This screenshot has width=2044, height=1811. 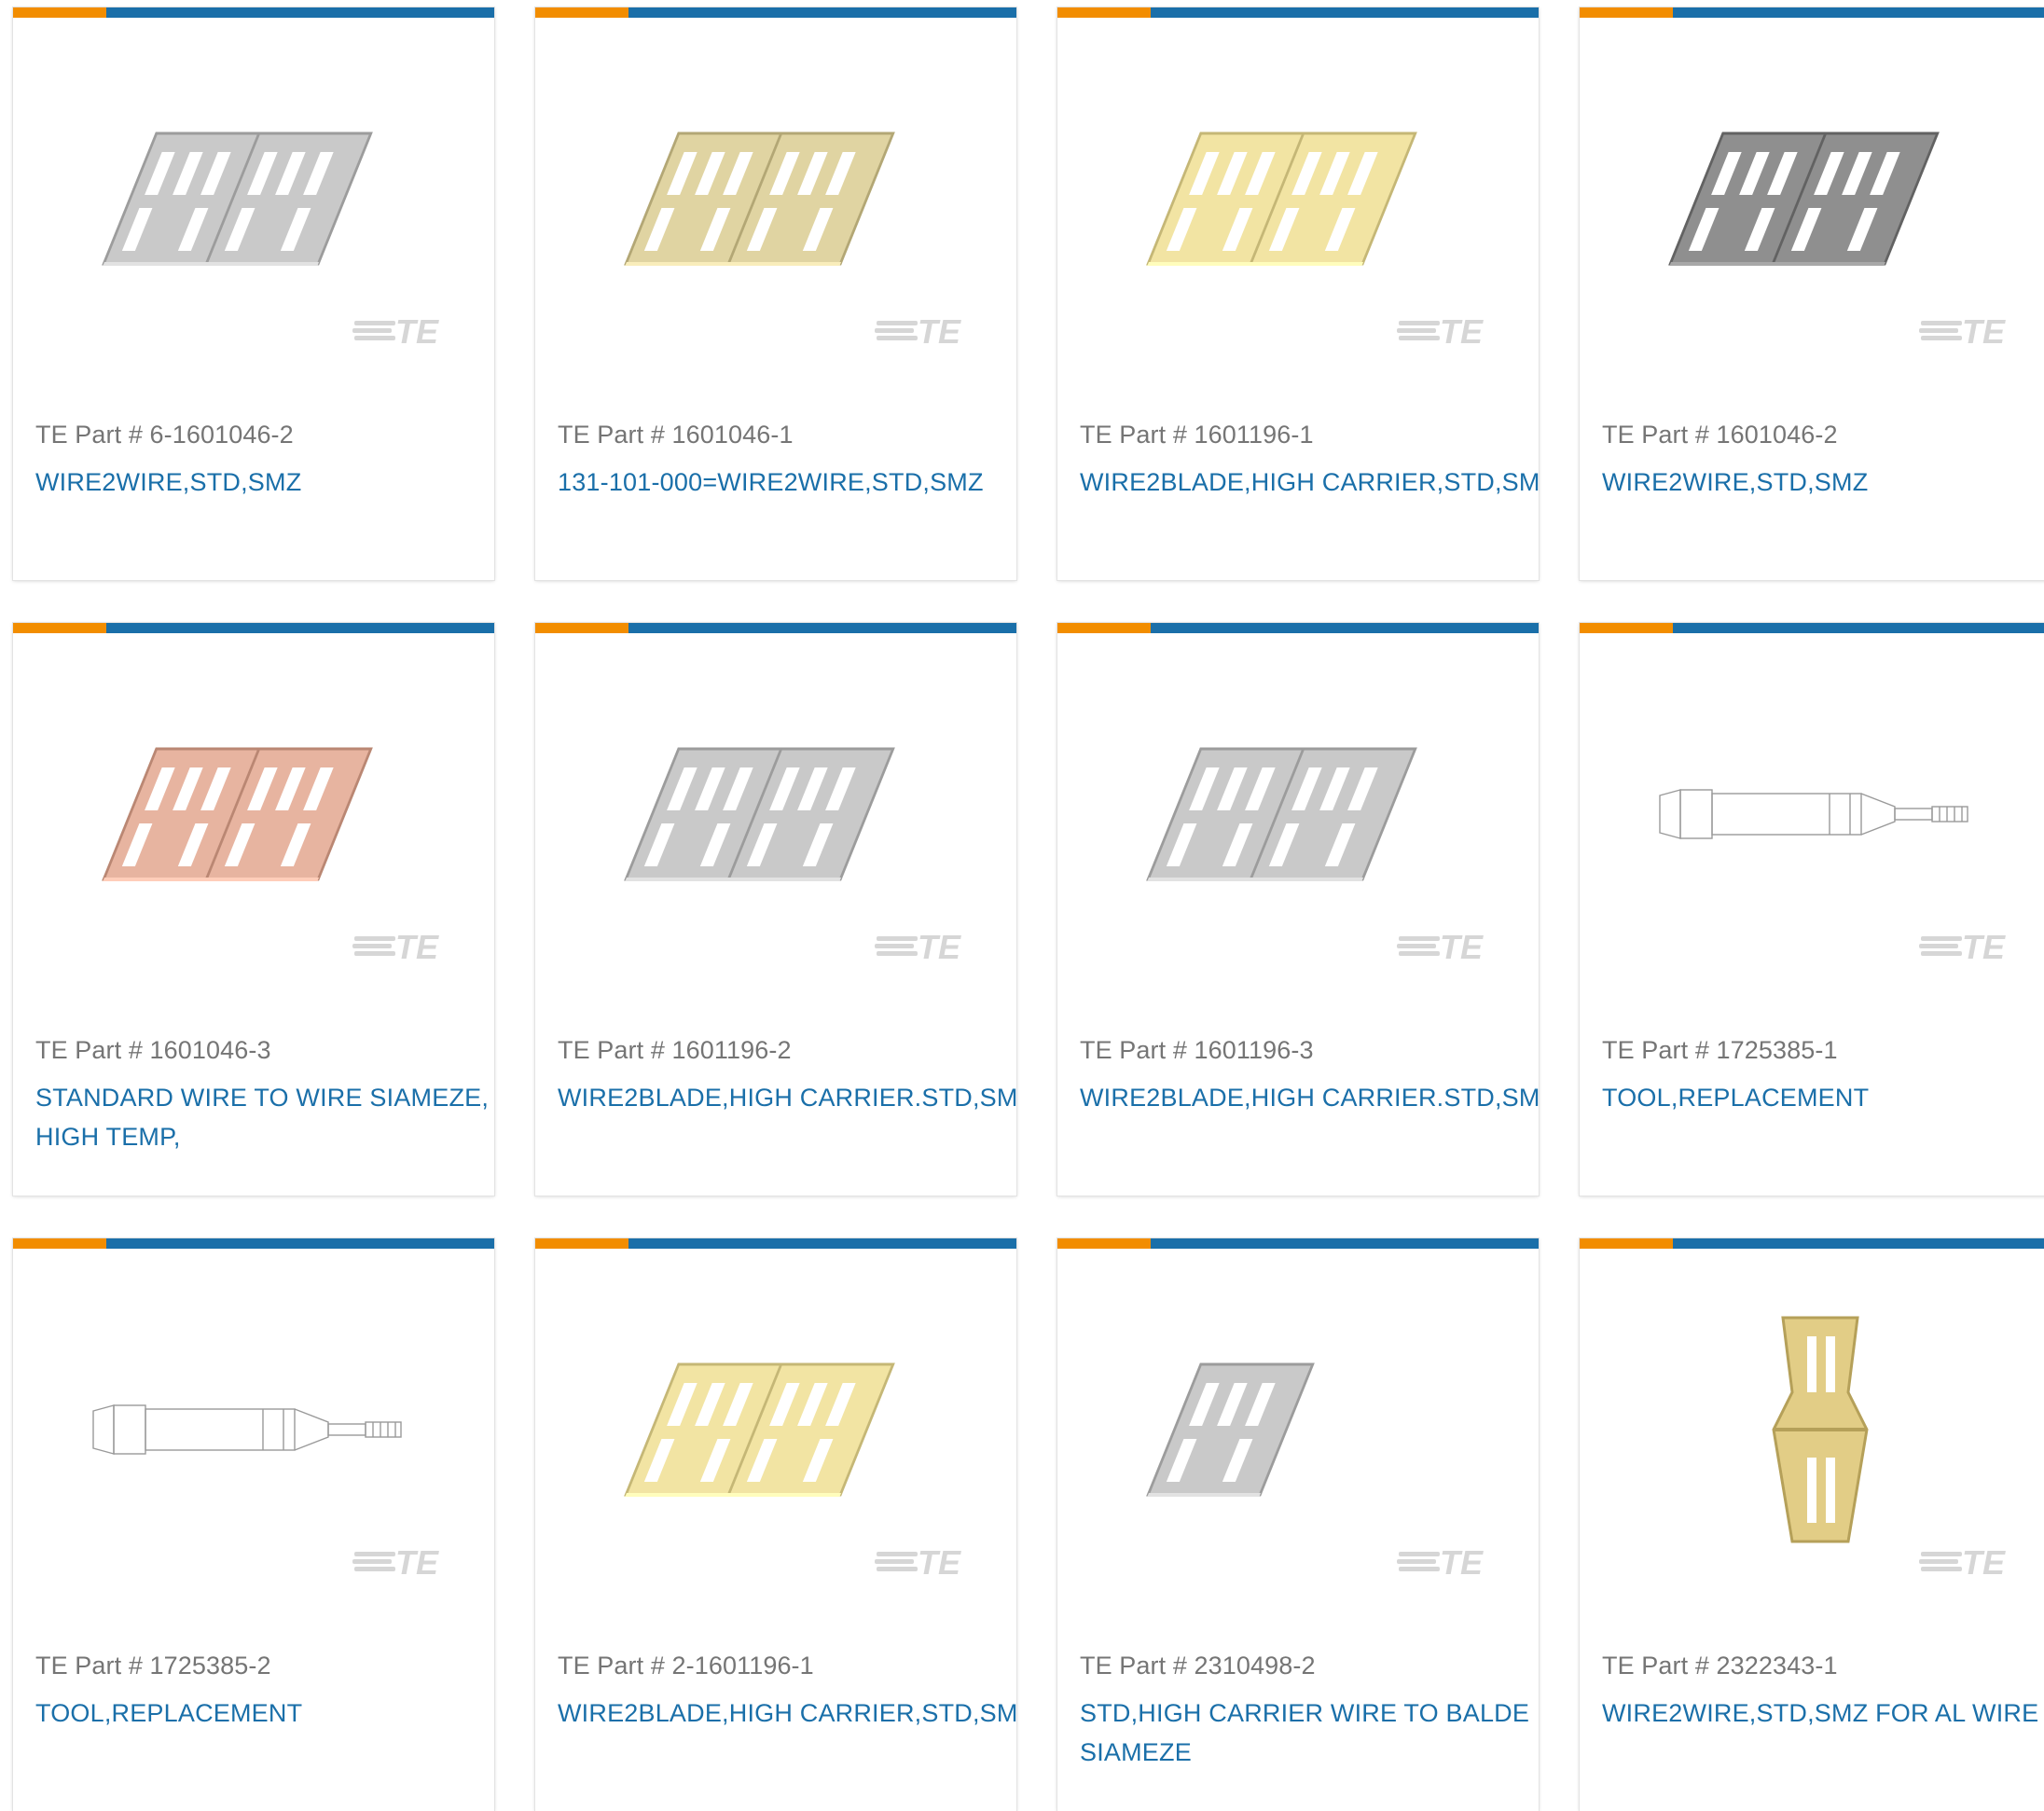 What do you see at coordinates (1823, 1713) in the screenshot?
I see `product-description-link: WIRE2WIRE,STD,SMZ FOR AL WIRE` at bounding box center [1823, 1713].